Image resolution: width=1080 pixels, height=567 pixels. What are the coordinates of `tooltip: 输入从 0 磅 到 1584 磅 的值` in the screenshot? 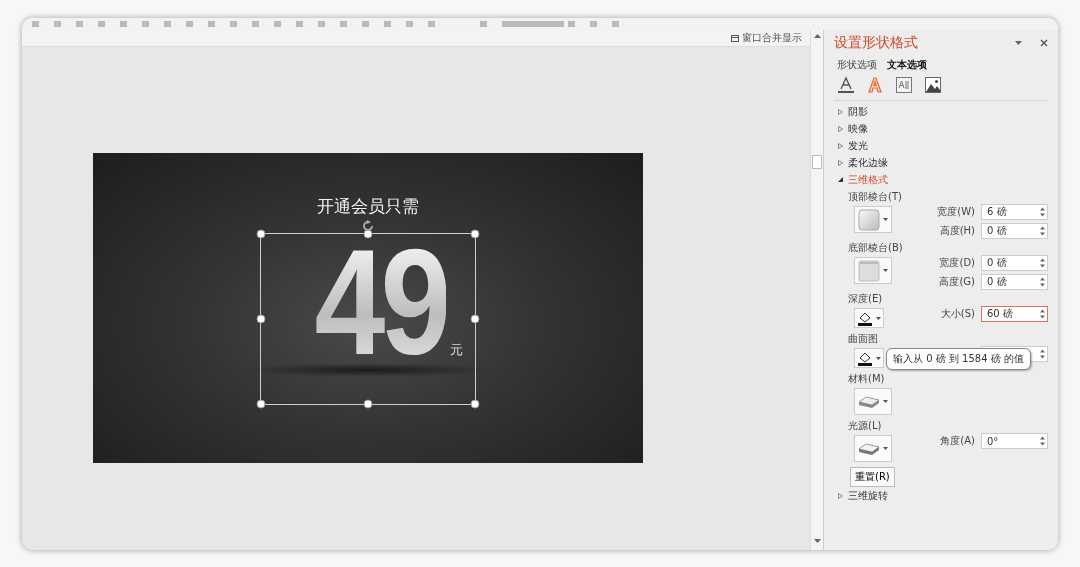 It's located at (958, 359).